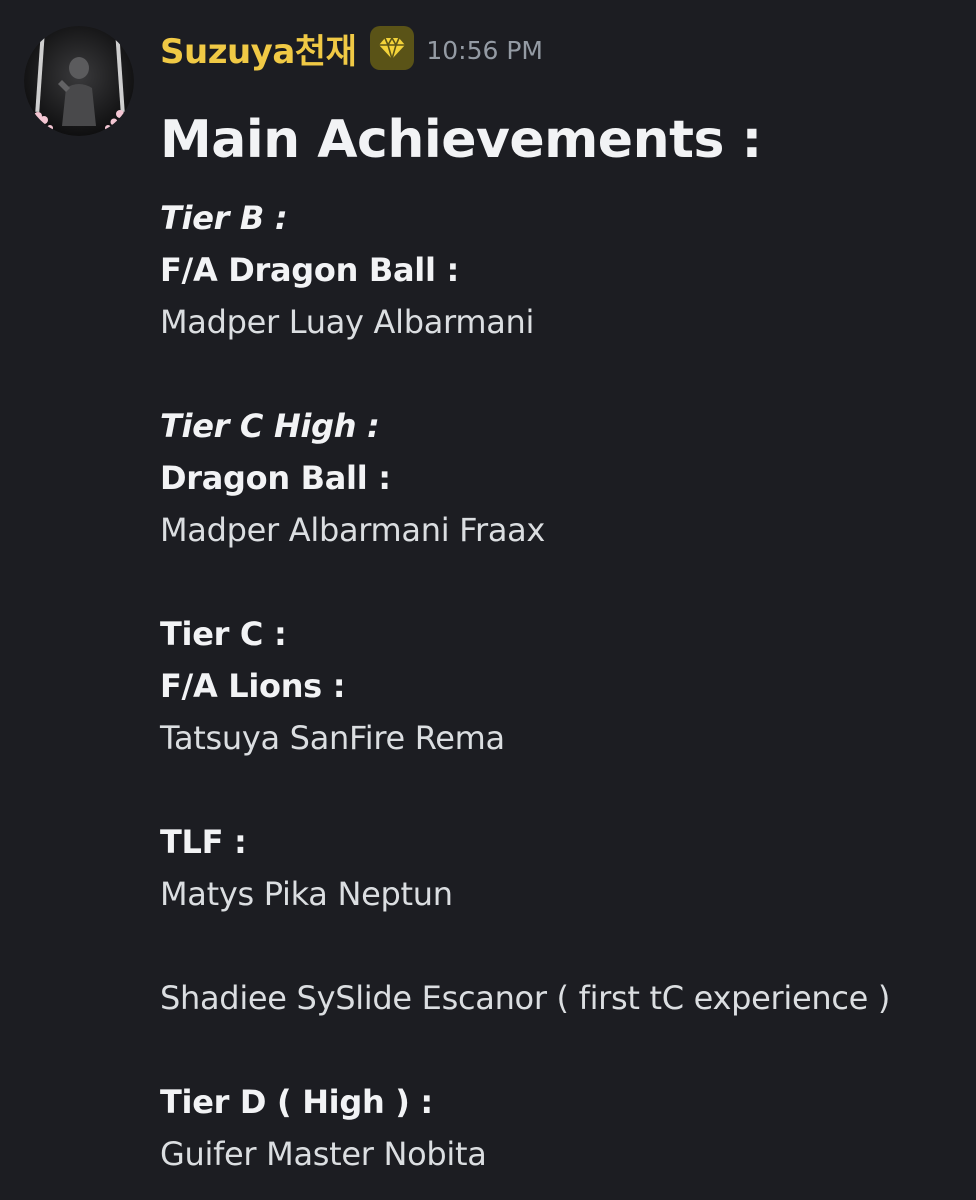  Describe the element at coordinates (306, 894) in the screenshot. I see `members-text: Matys Pika Neptun` at that location.